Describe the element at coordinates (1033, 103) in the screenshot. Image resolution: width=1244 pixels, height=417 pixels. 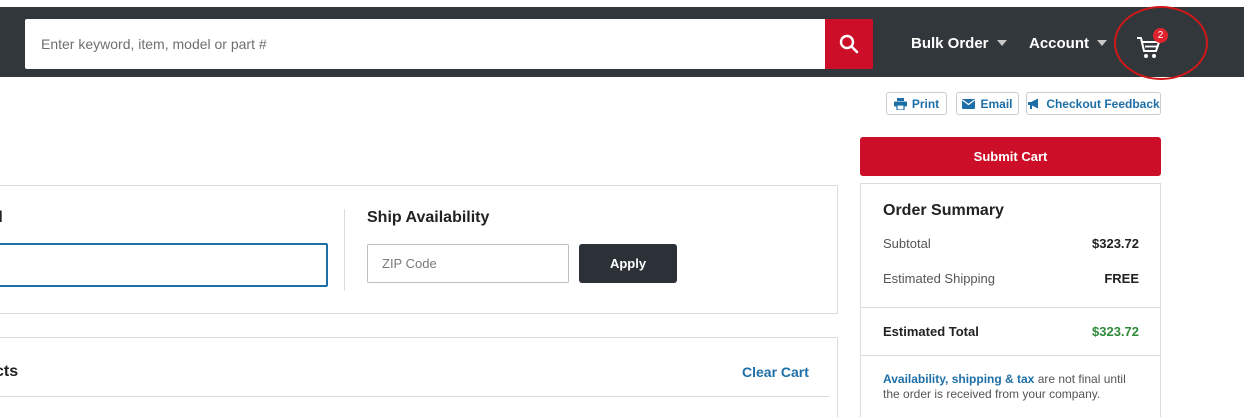
I see `megaphone-icon` at that location.